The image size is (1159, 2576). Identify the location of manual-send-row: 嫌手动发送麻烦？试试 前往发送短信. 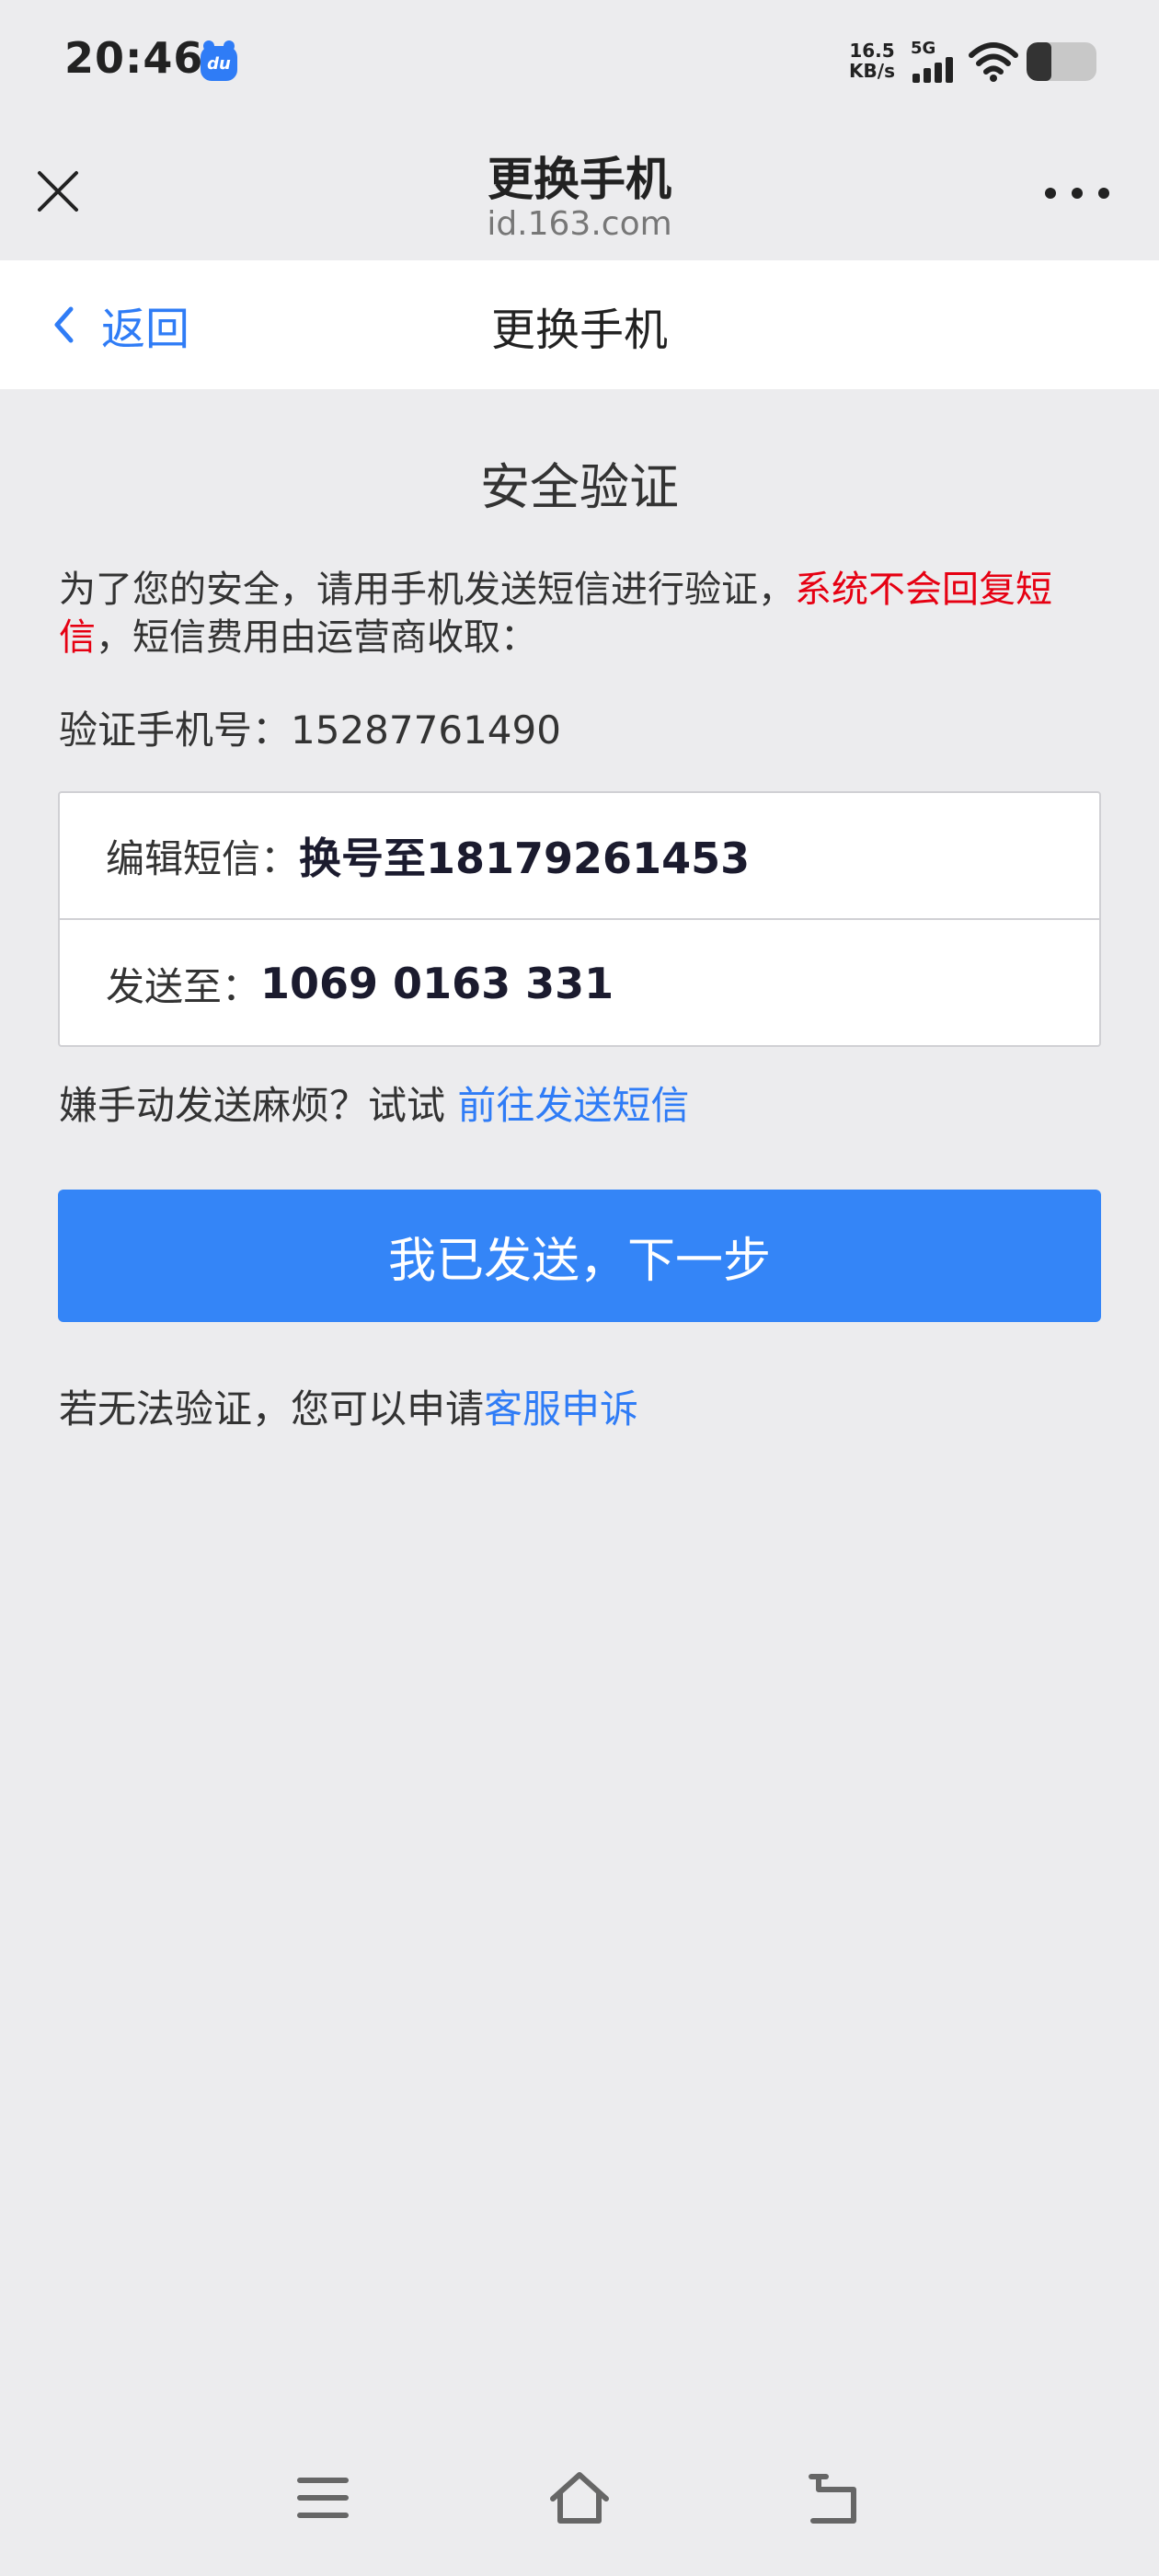
(374, 1103).